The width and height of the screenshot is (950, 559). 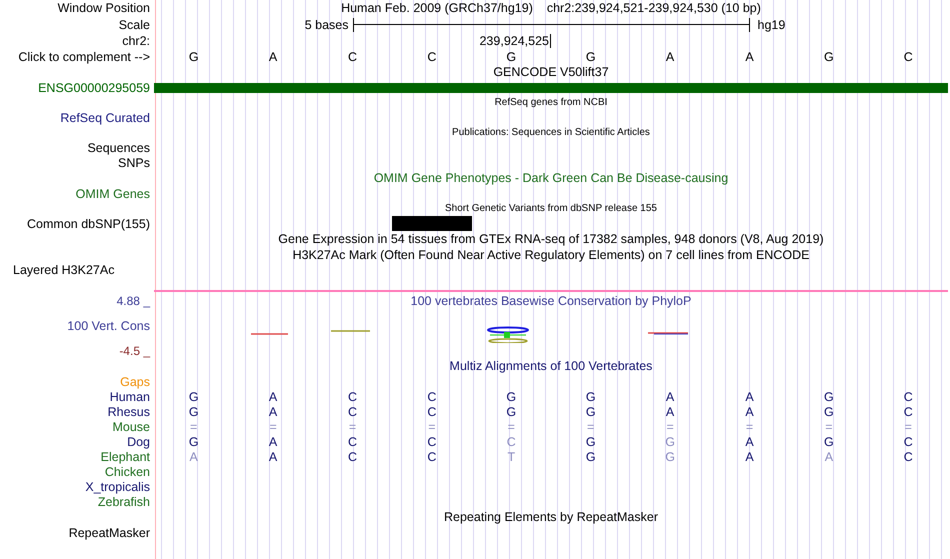 I want to click on track-caption: Short Genetic Variants from dbSNP release 155, so click(x=551, y=208).